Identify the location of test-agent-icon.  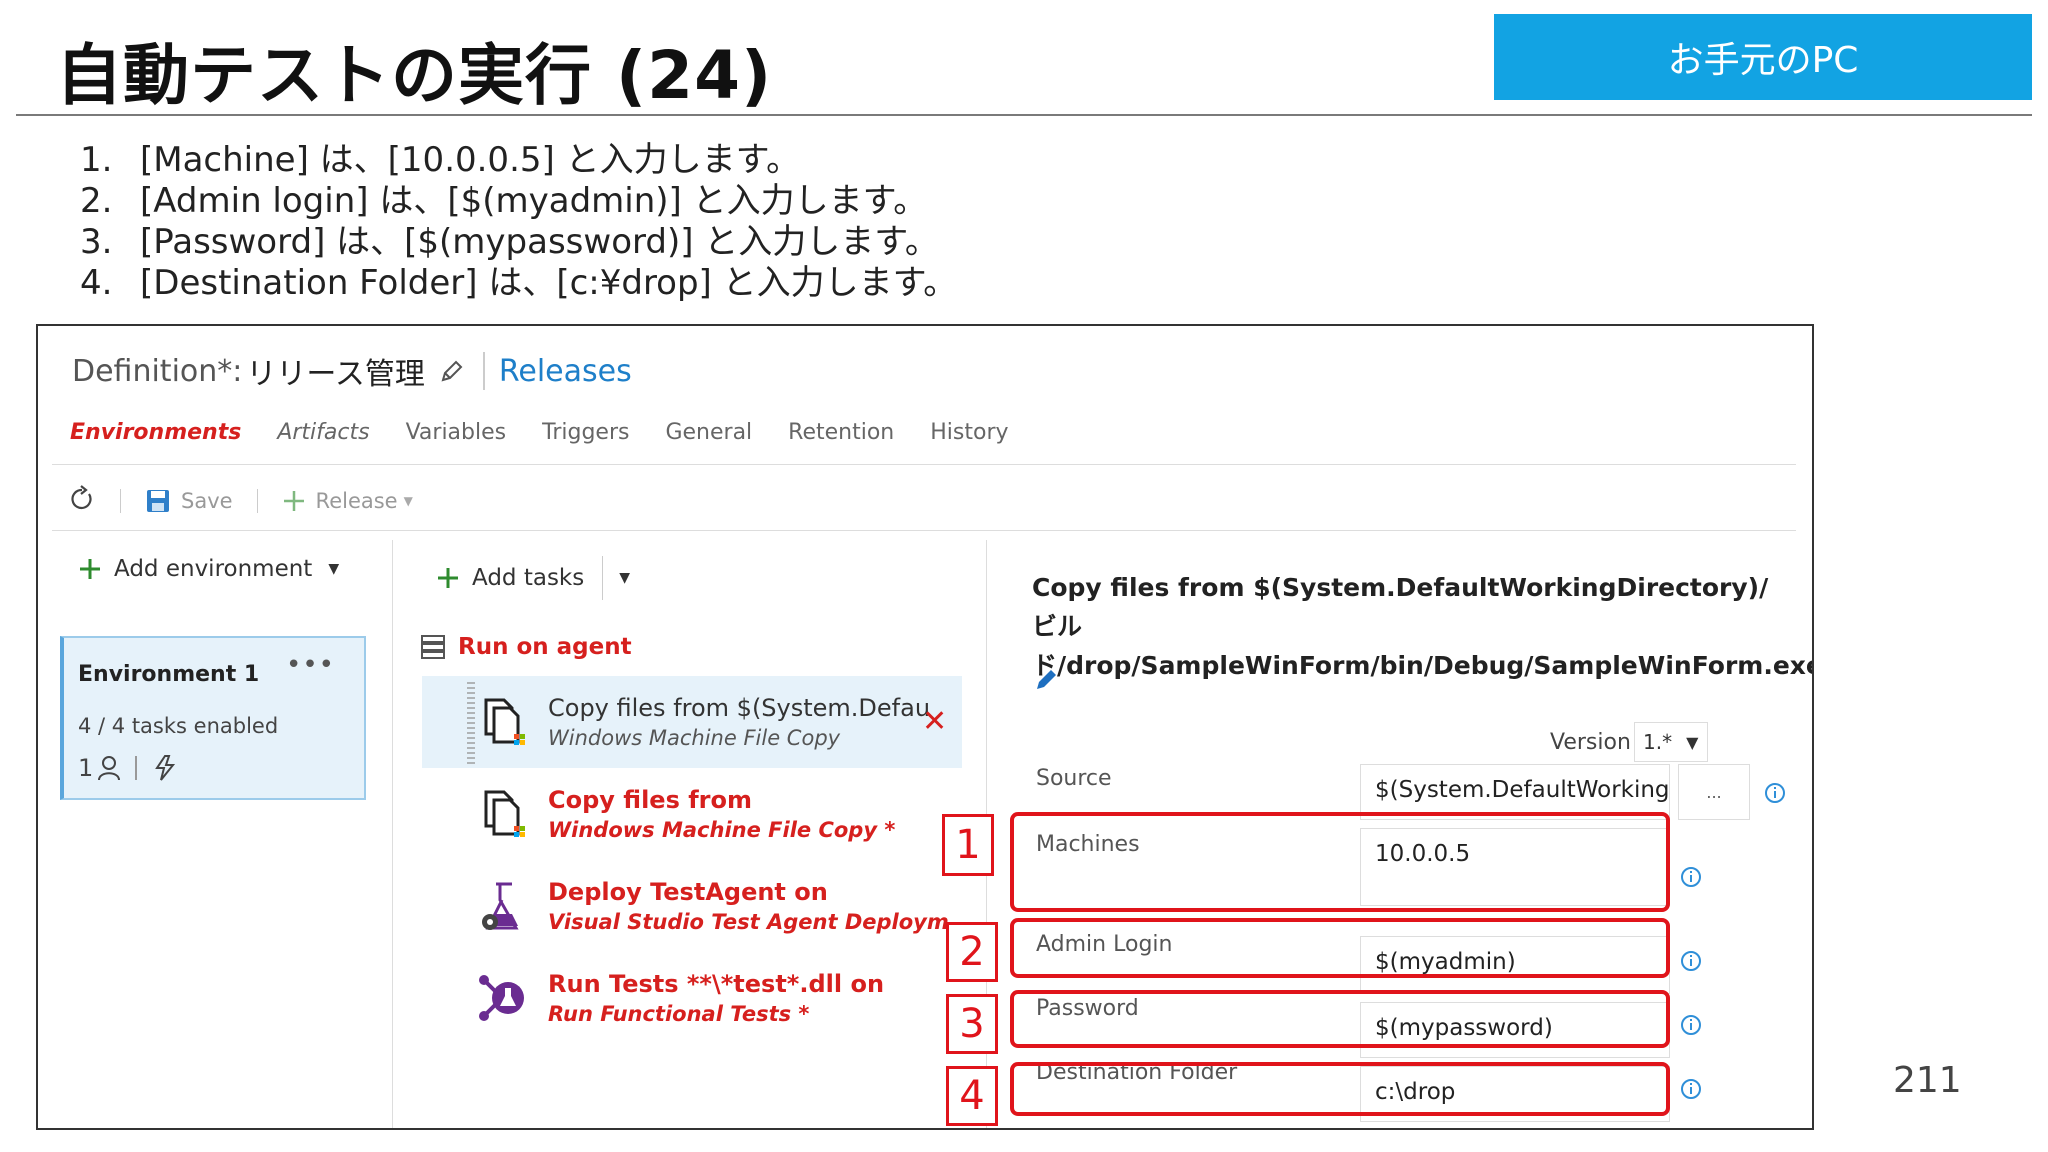
(502, 906).